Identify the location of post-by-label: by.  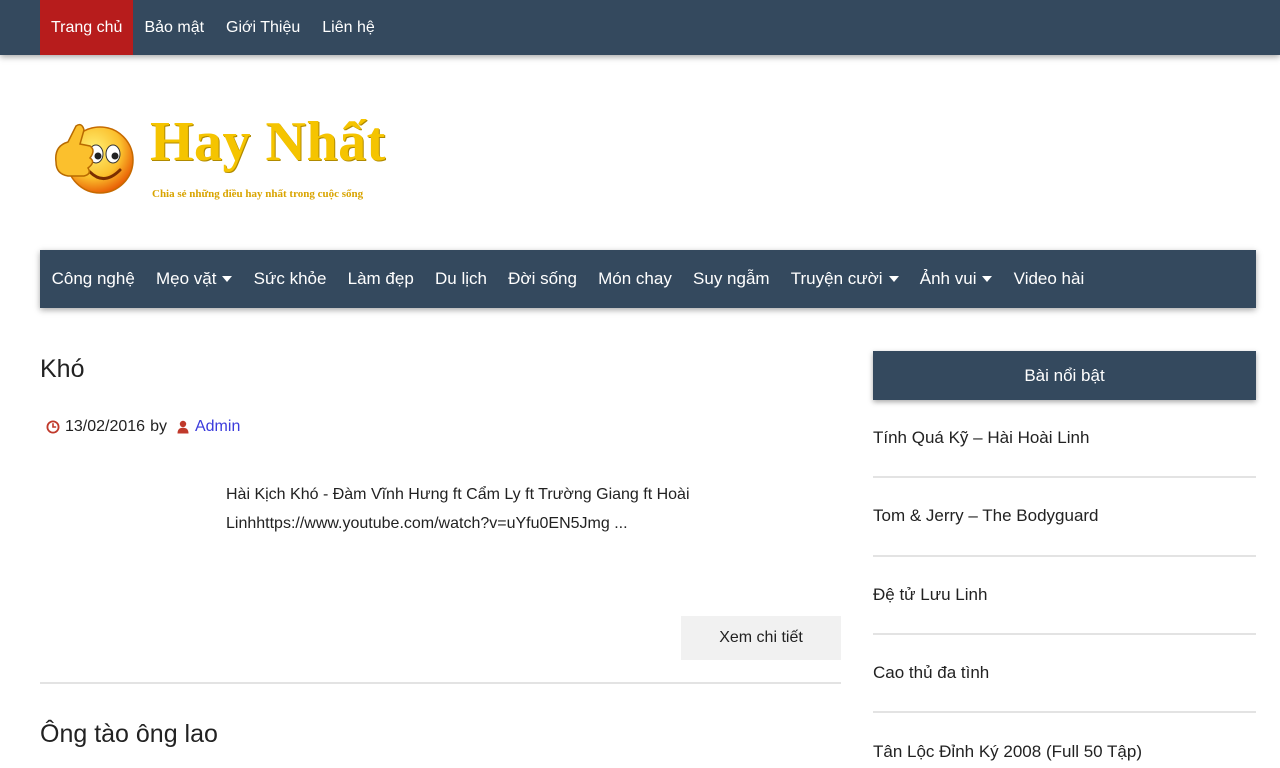
(158, 426).